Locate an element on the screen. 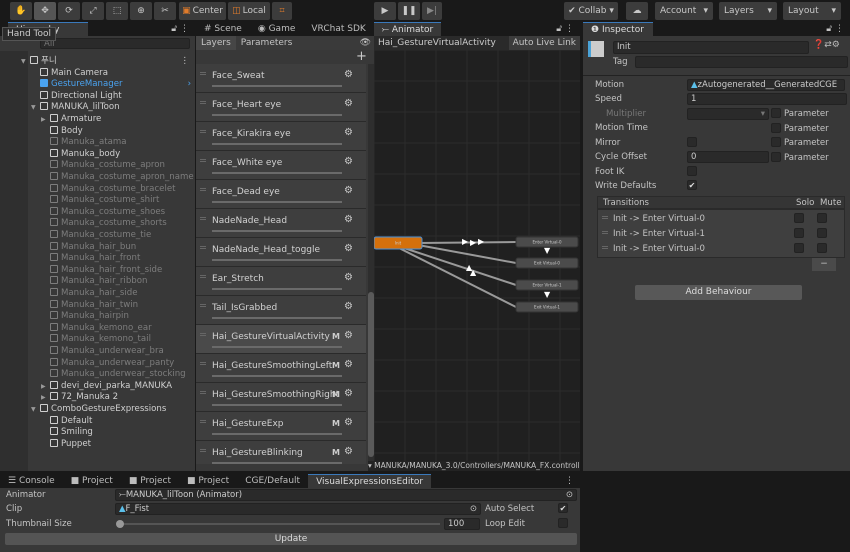  hierarchy-item: Manuka_costume_shorts is located at coordinates (97, 224).